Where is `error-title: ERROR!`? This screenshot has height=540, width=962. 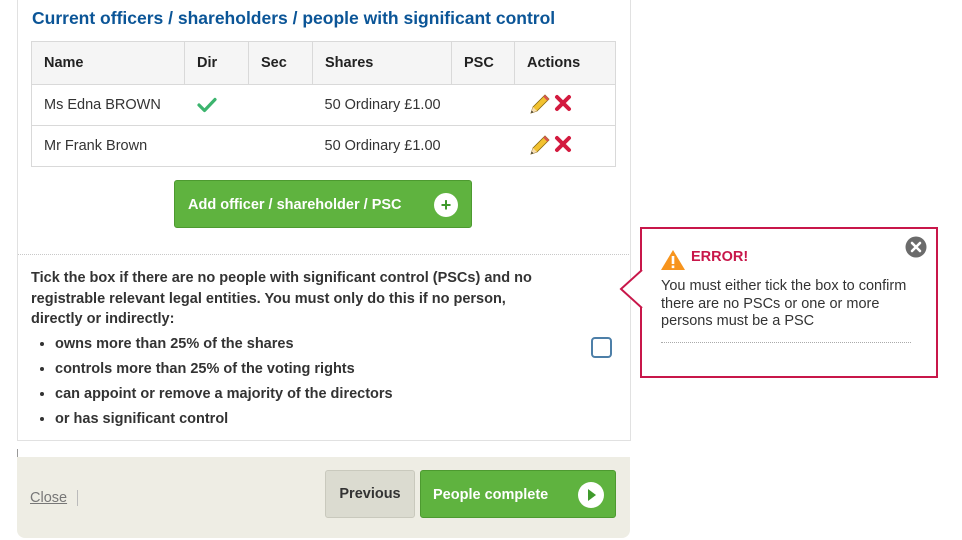 error-title: ERROR! is located at coordinates (720, 257).